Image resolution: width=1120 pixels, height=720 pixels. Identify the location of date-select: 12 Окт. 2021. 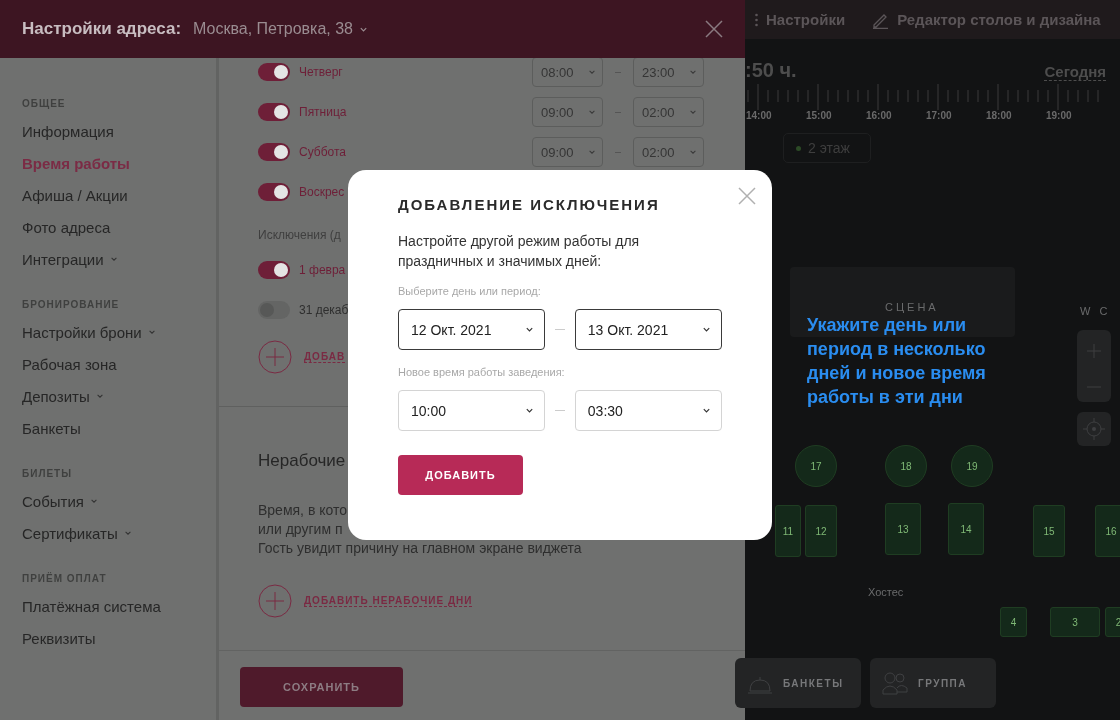
(472, 329).